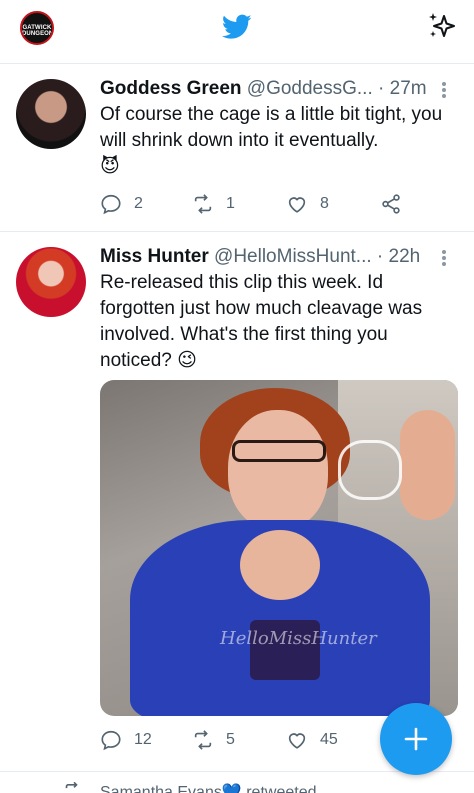 This screenshot has width=474, height=793. What do you see at coordinates (126, 740) in the screenshot?
I see `reply-button: 12` at bounding box center [126, 740].